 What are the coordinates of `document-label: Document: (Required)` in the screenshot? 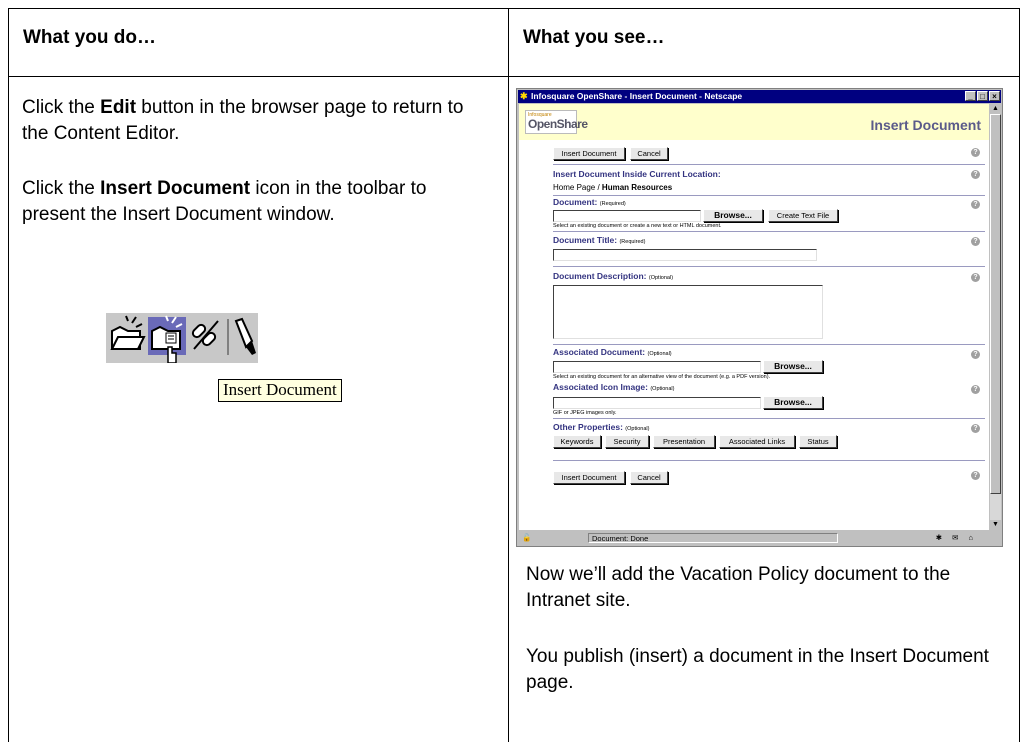 It's located at (589, 202).